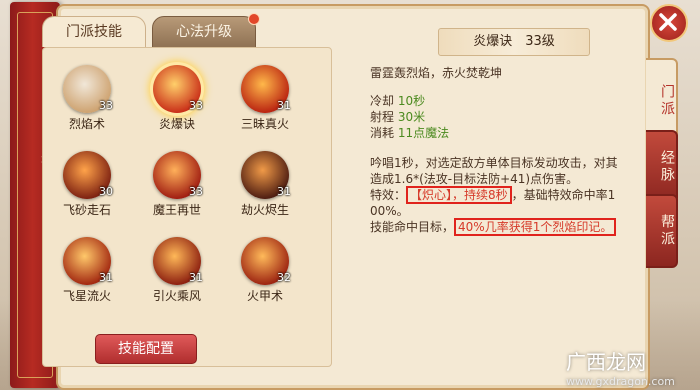  What do you see at coordinates (86, 210) in the screenshot?
I see `skill-name: 飞砂走石` at bounding box center [86, 210].